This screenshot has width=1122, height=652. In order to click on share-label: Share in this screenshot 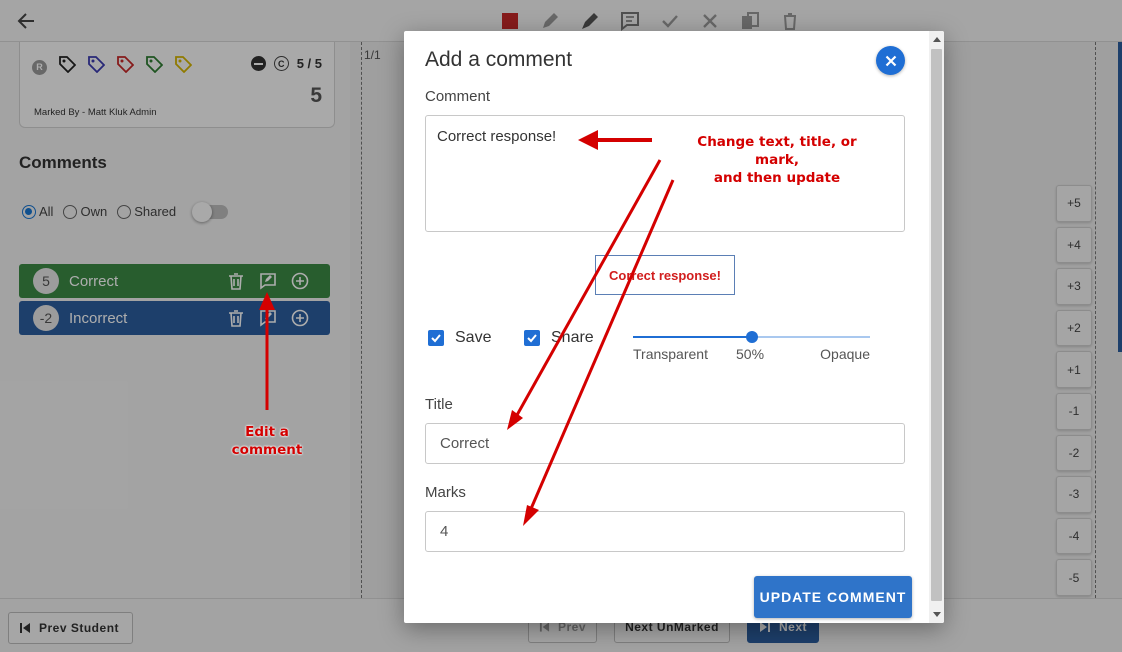, I will do `click(572, 337)`.